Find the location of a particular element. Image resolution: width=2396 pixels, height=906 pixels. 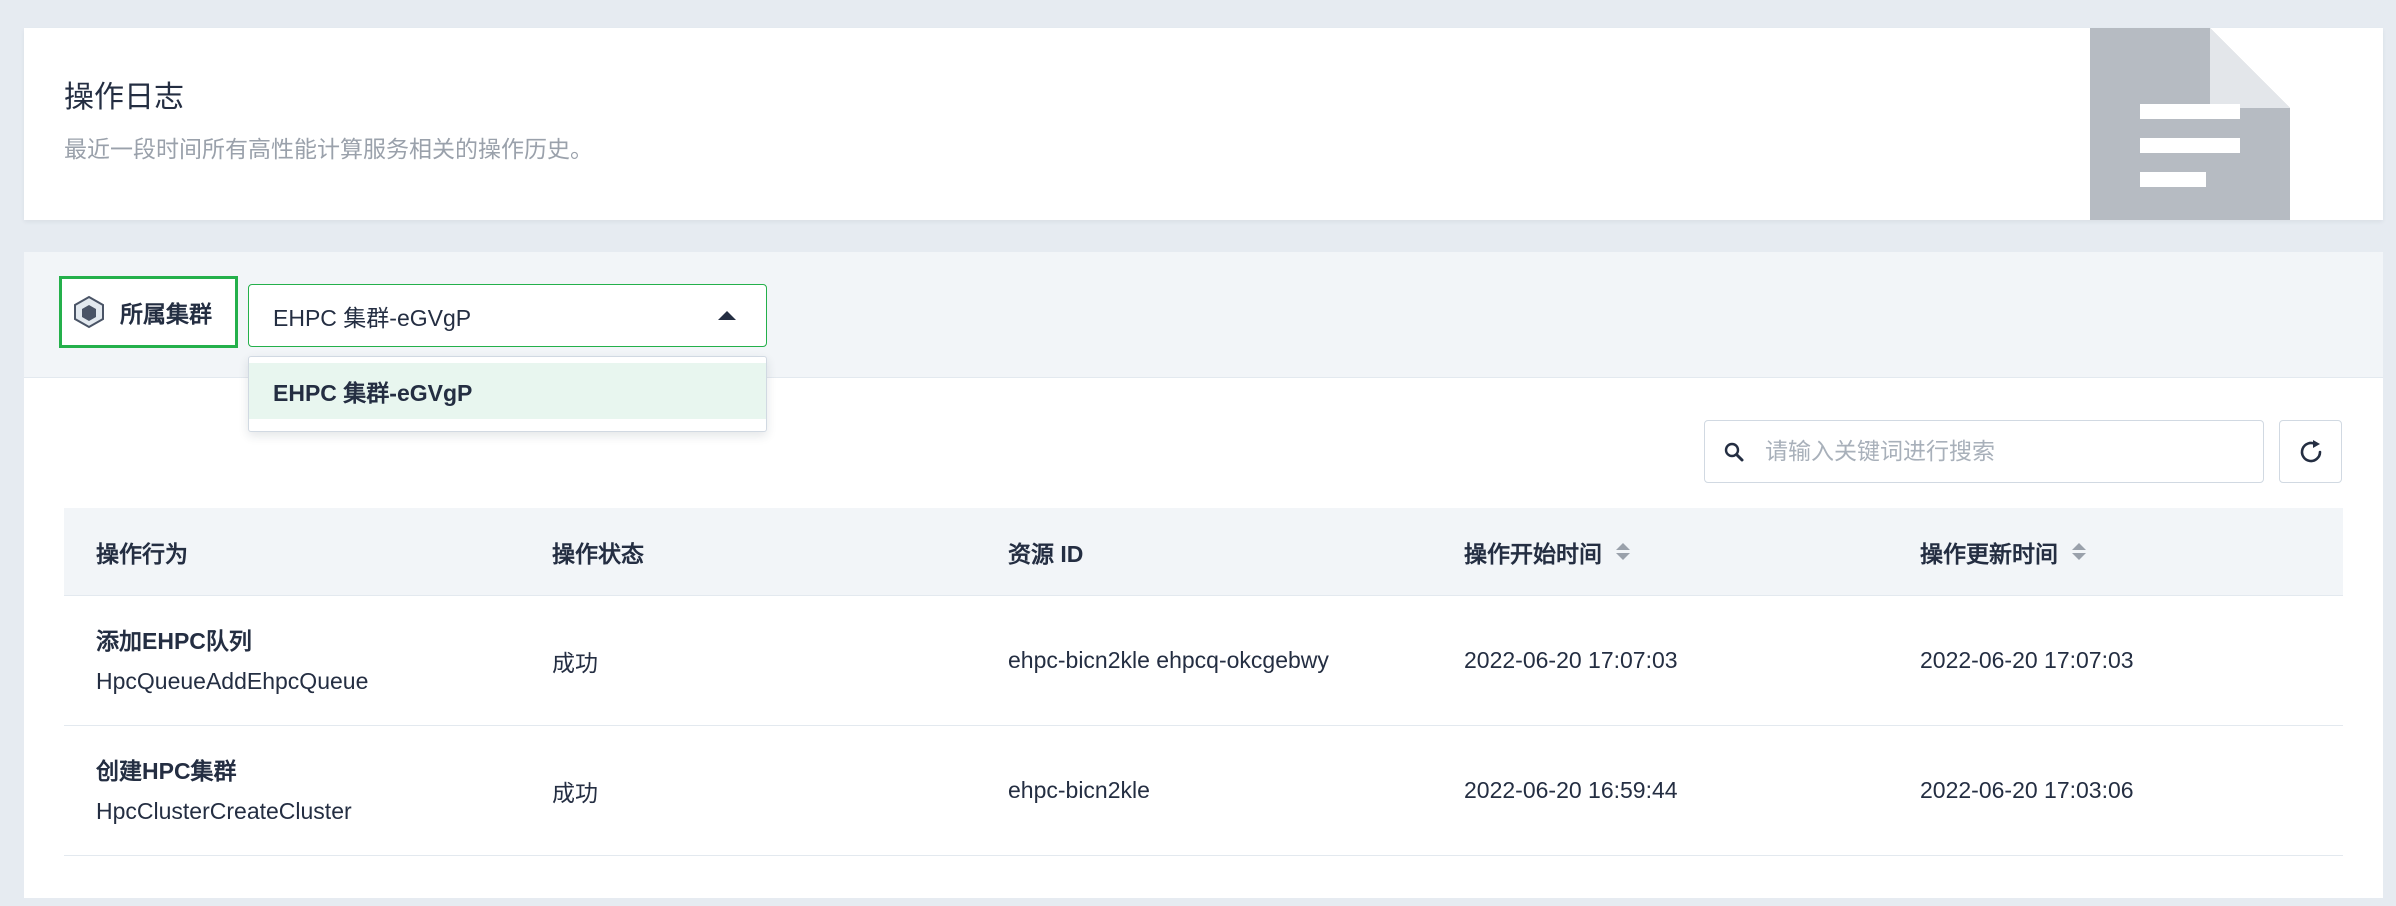

page-description: 最近一段时间所有高性能计算服务相关的操作历史。 is located at coordinates (328, 149).